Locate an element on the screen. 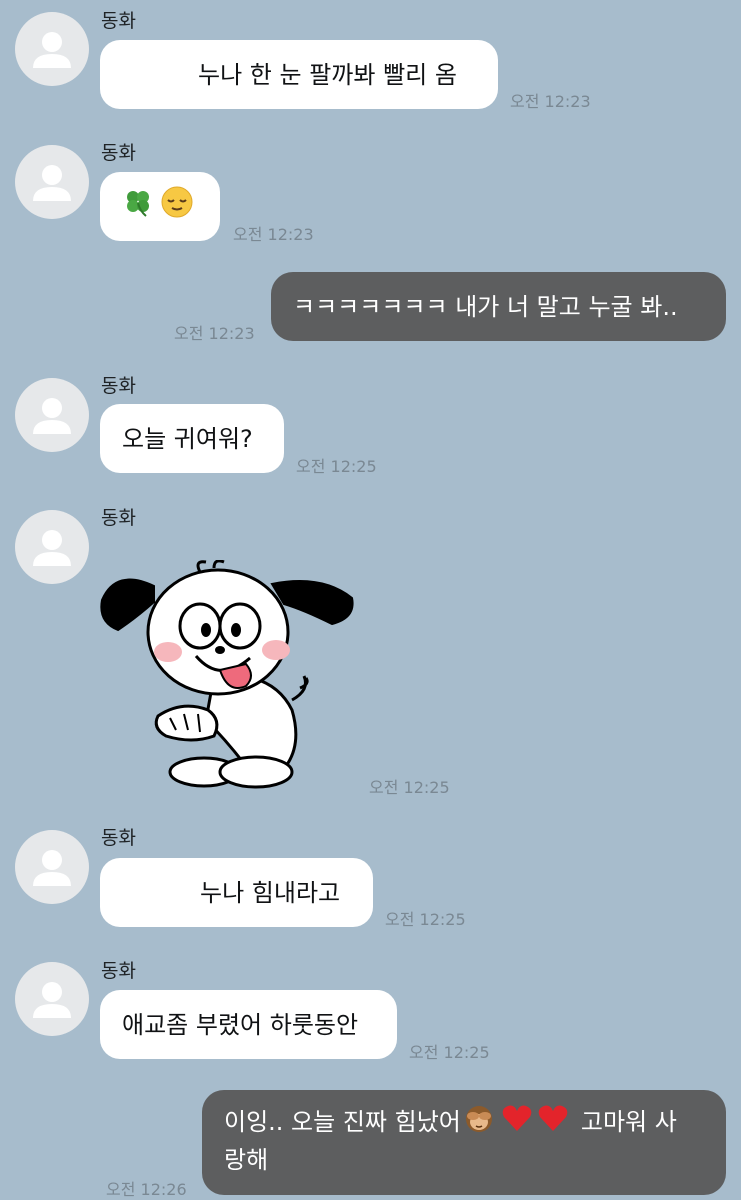 This screenshot has height=1200, width=741. message-bubble: 누나 힘내라고 is located at coordinates (236, 892).